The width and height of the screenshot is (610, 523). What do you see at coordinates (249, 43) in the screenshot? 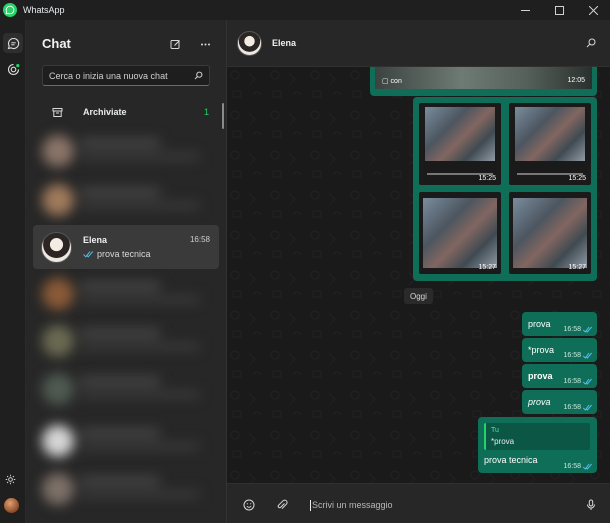
I see `contact-avatar` at bounding box center [249, 43].